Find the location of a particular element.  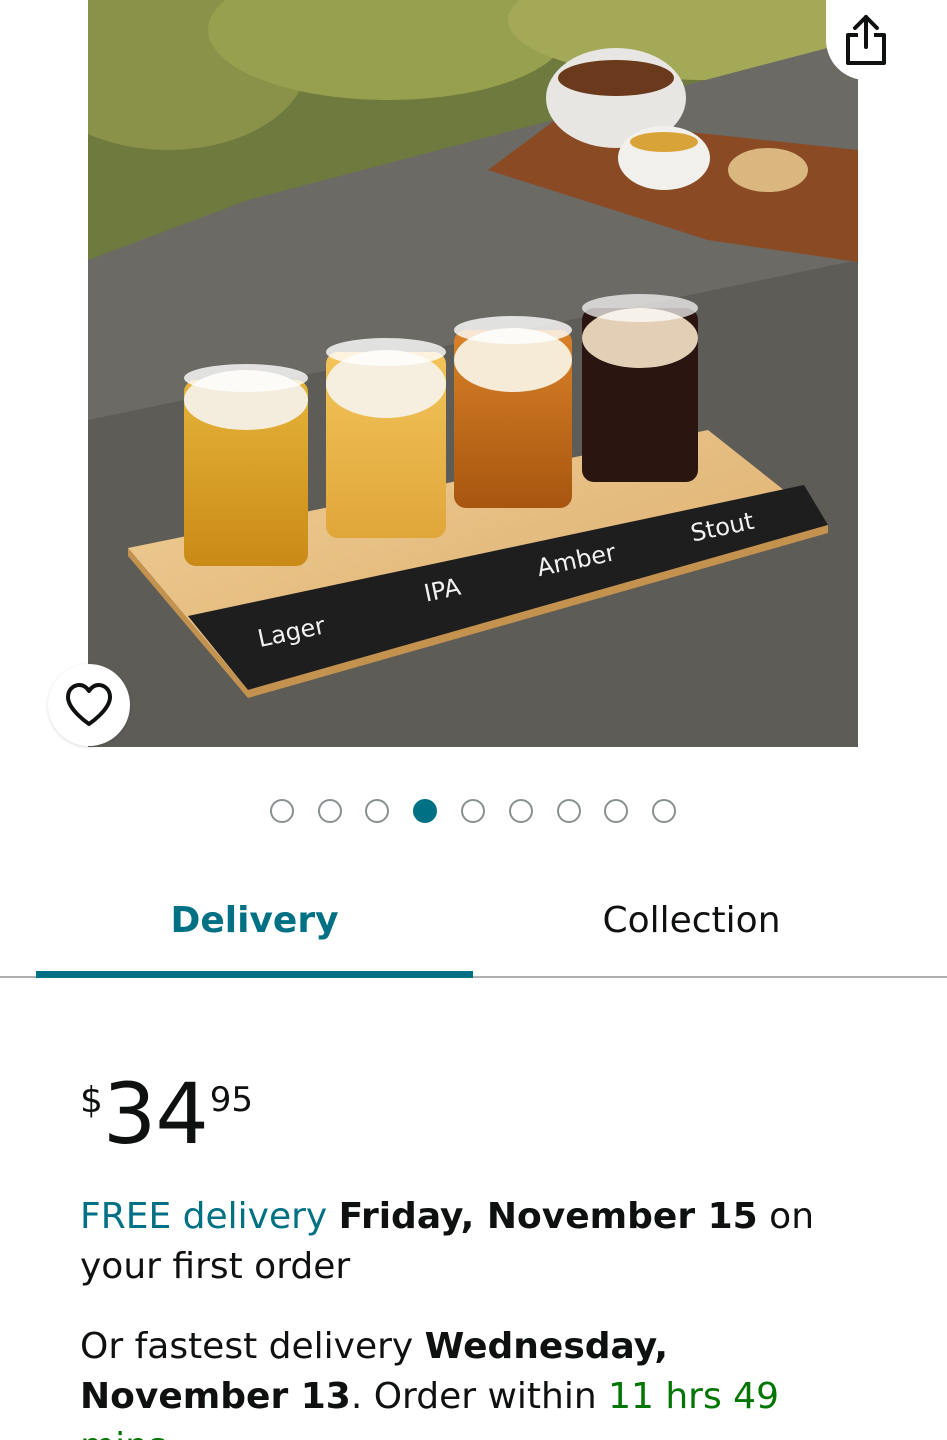

price: $ 34 95 is located at coordinates (166, 1117).